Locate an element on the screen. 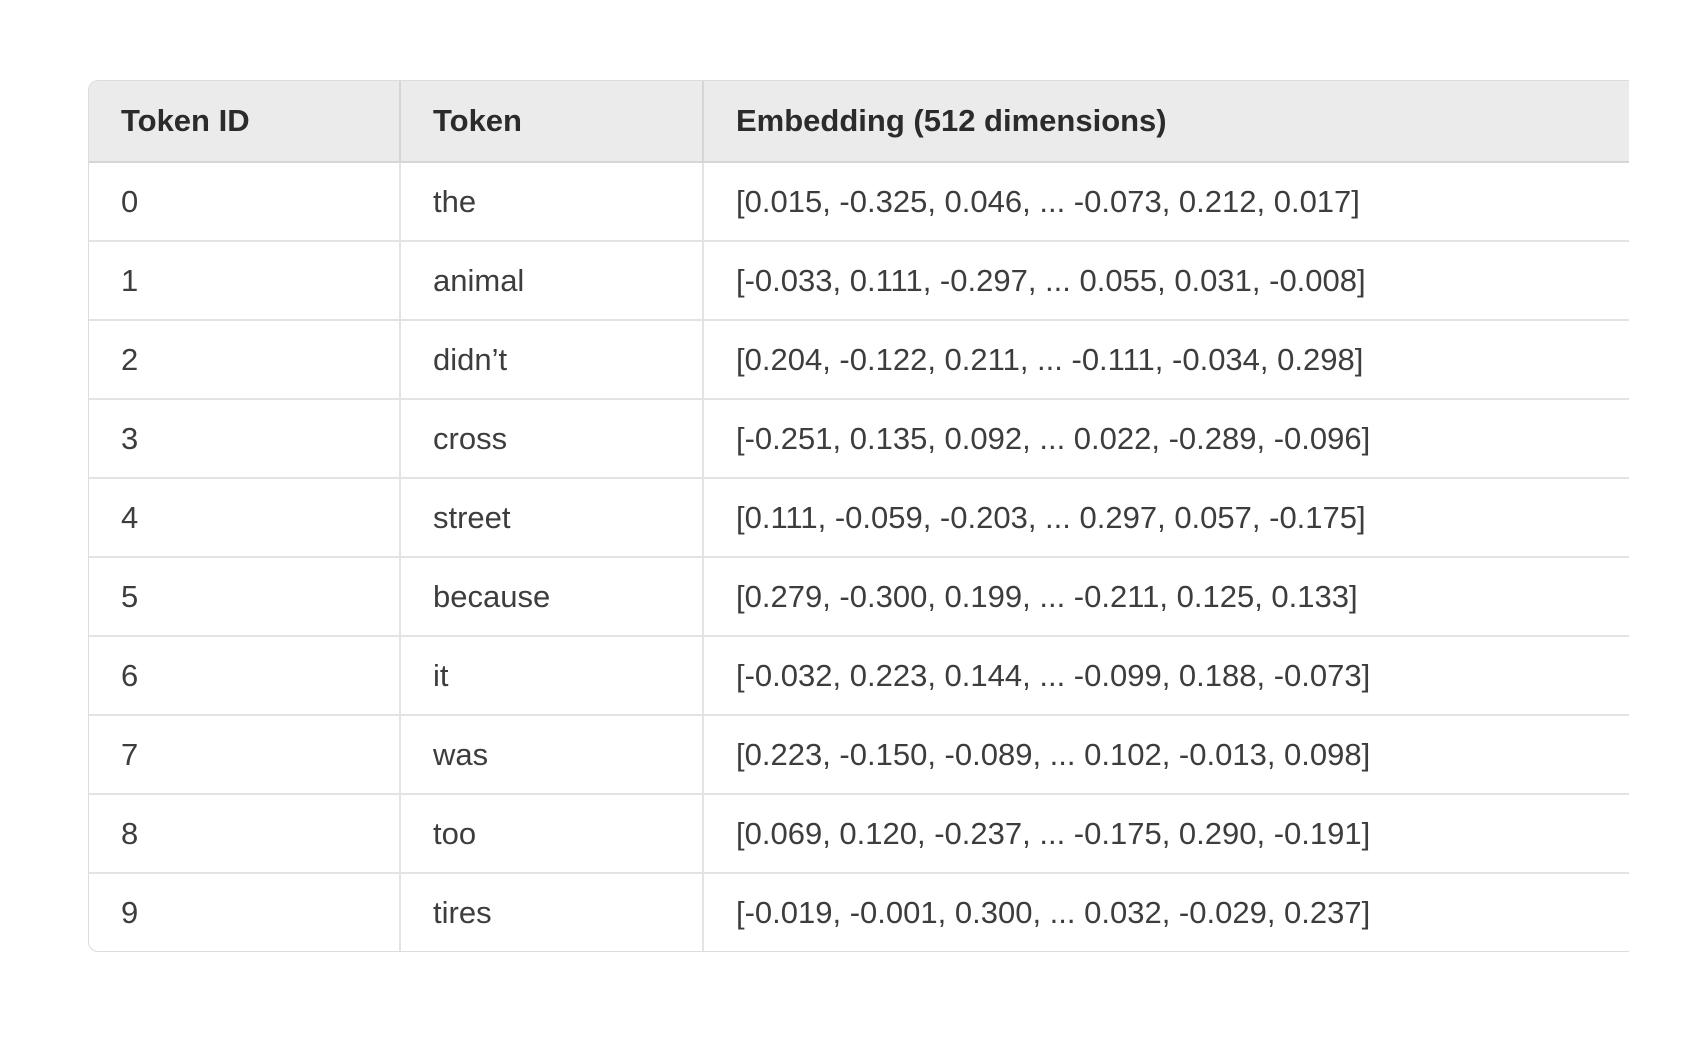 This screenshot has width=1694, height=1042. cell-token-id: 8 is located at coordinates (245, 834).